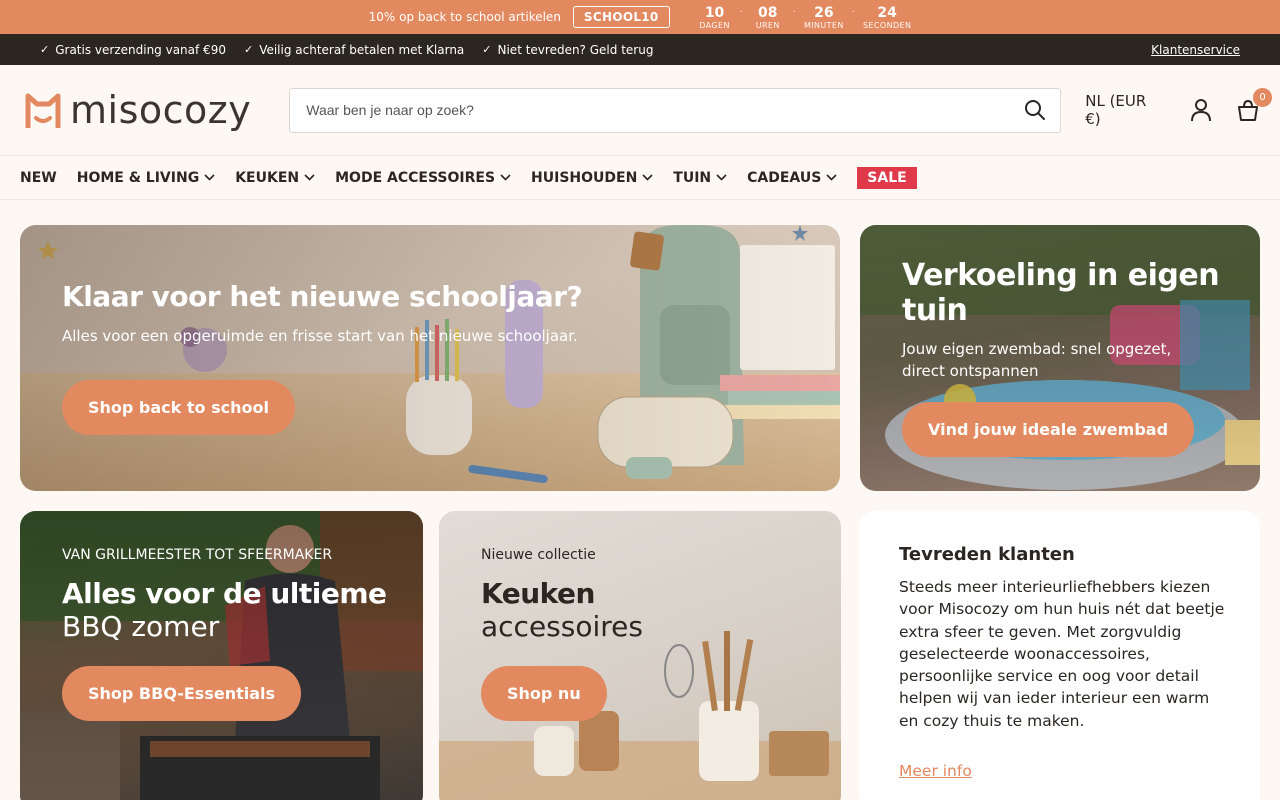 Image resolution: width=1280 pixels, height=800 pixels. Describe the element at coordinates (575, 49) in the screenshot. I see `usp-text: Niet tevreden? Geld terug` at that location.